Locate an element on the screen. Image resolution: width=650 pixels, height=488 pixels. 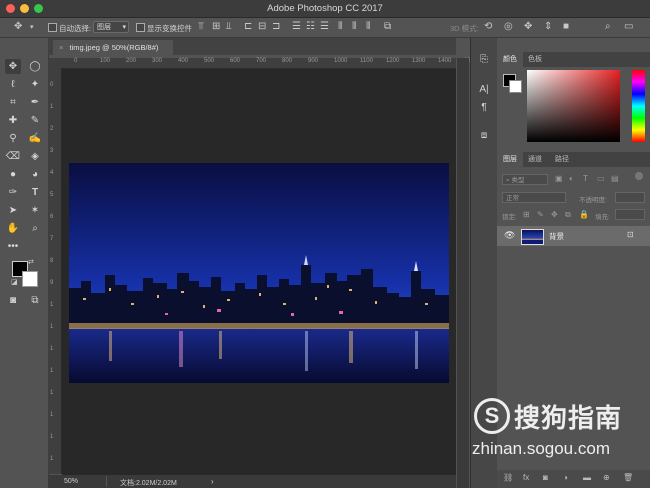
show-transform-checkbox is located at coordinates (140, 28).